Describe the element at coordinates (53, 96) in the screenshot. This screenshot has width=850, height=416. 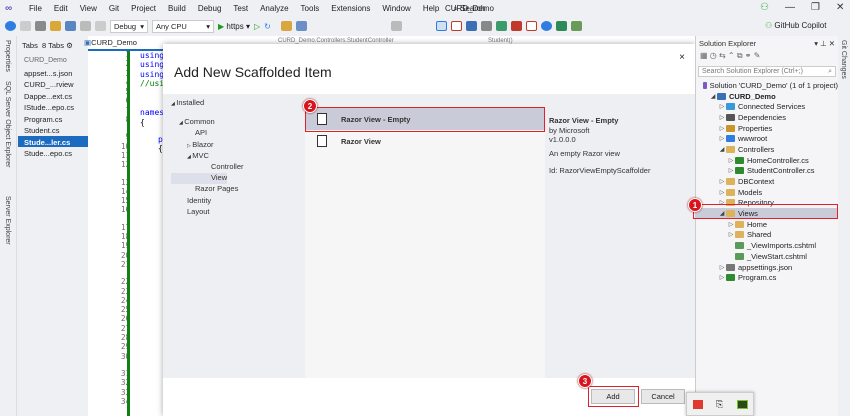
I see `document-tab: Dappe...ext.cs` at that location.